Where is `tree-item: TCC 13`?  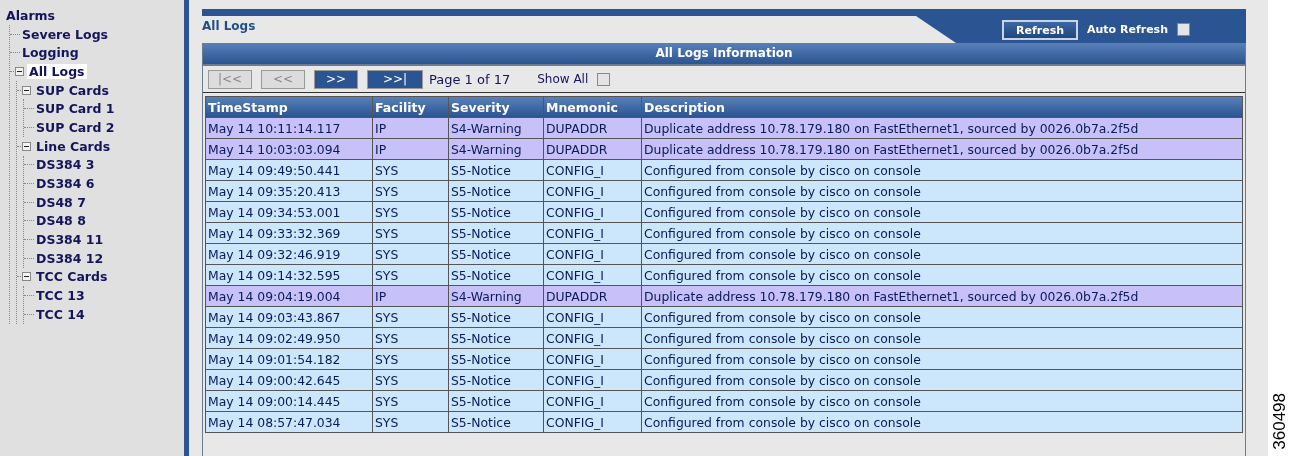
tree-item: TCC 13 is located at coordinates (60, 296).